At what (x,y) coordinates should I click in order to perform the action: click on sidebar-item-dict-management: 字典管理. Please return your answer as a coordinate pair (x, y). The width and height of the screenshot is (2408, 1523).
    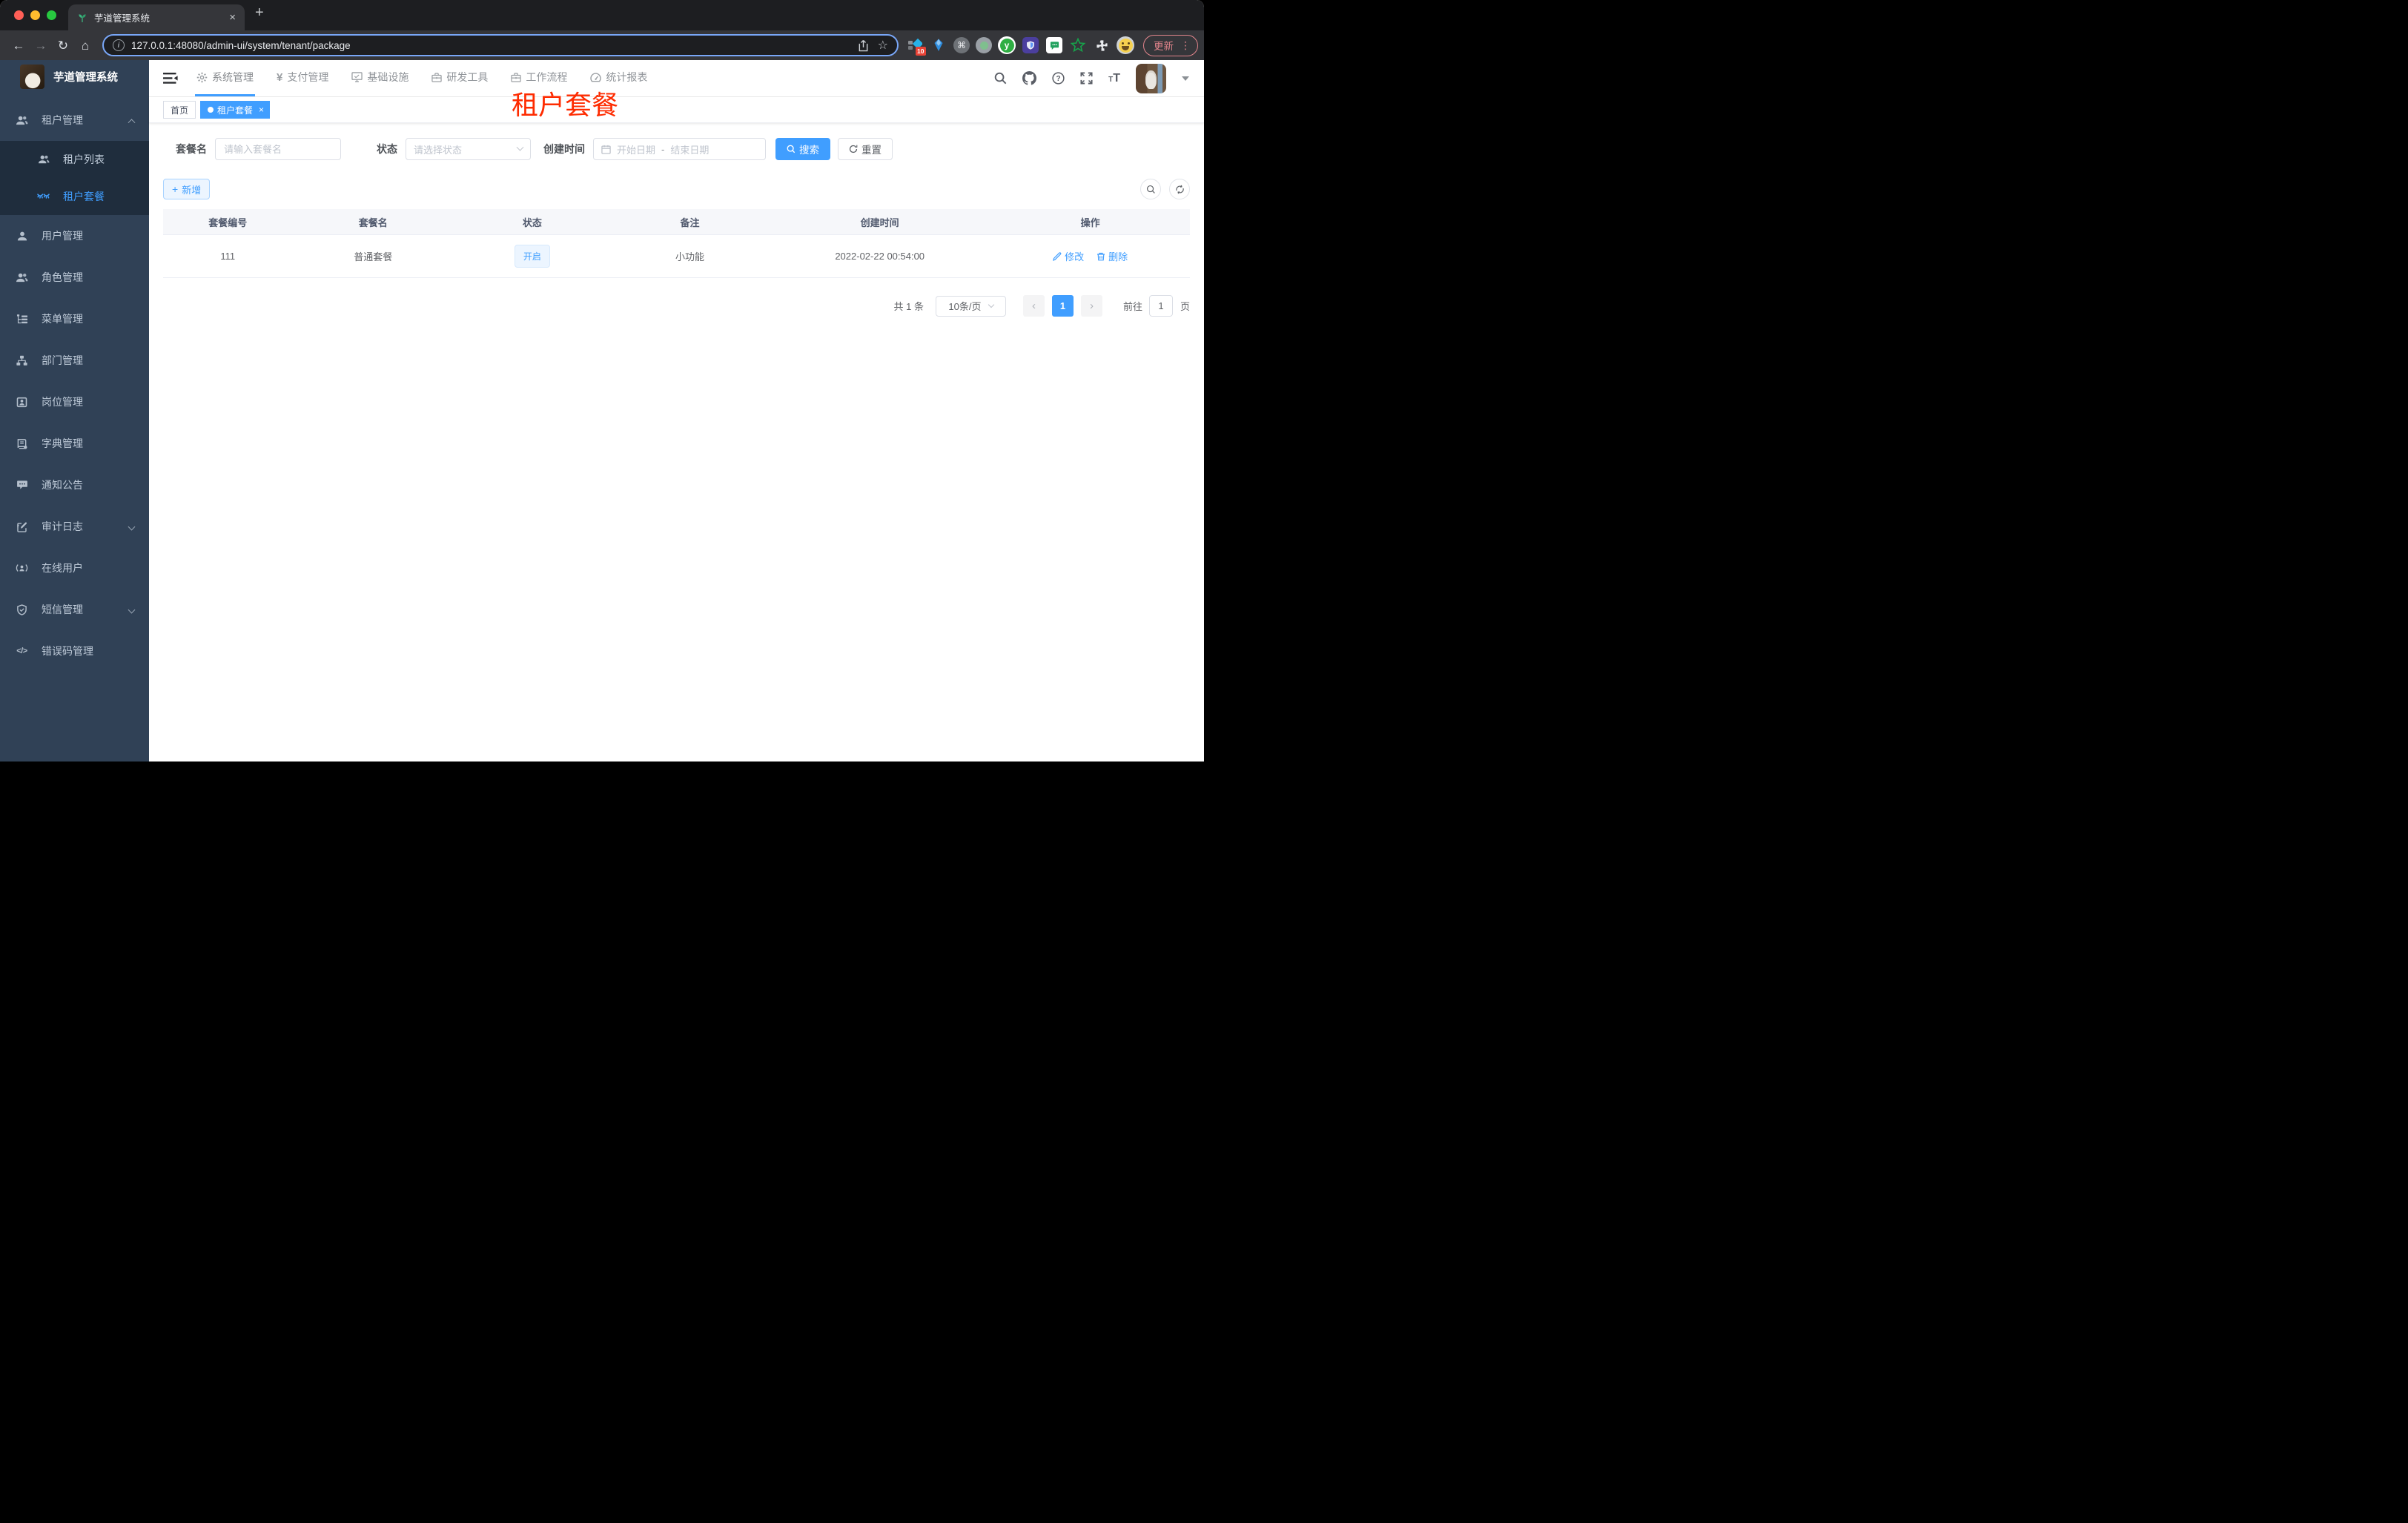
    Looking at the image, I should click on (74, 444).